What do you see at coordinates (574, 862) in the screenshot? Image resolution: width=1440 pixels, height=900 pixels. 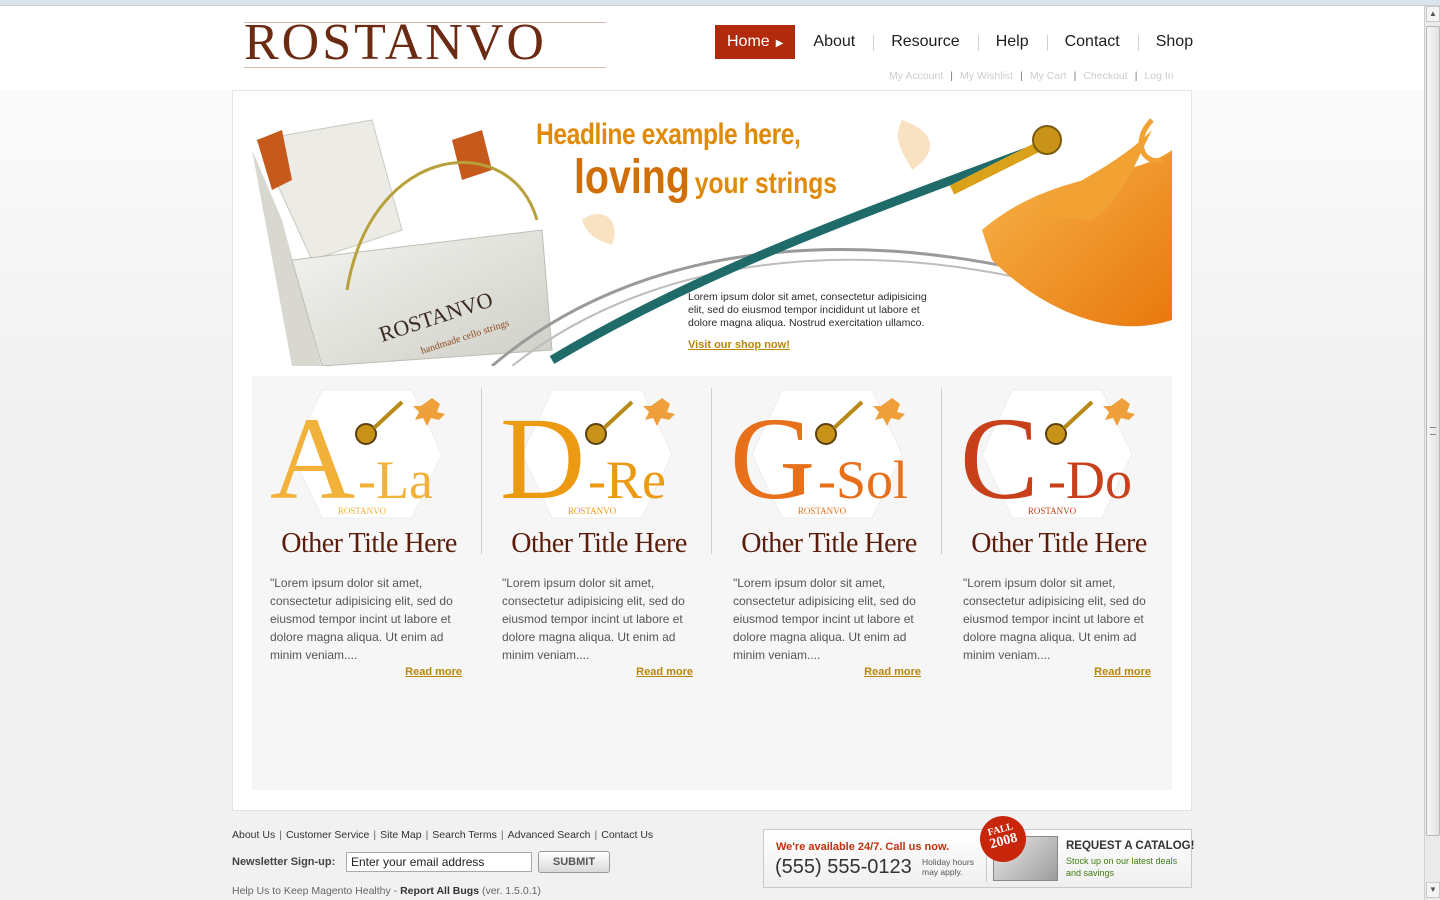 I see `newsletter-submit-button: SUBMIT` at bounding box center [574, 862].